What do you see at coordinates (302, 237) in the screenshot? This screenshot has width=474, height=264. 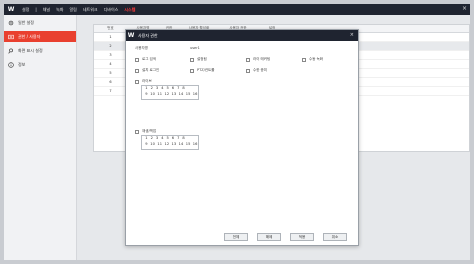 I see `apply-button: 적용` at bounding box center [302, 237].